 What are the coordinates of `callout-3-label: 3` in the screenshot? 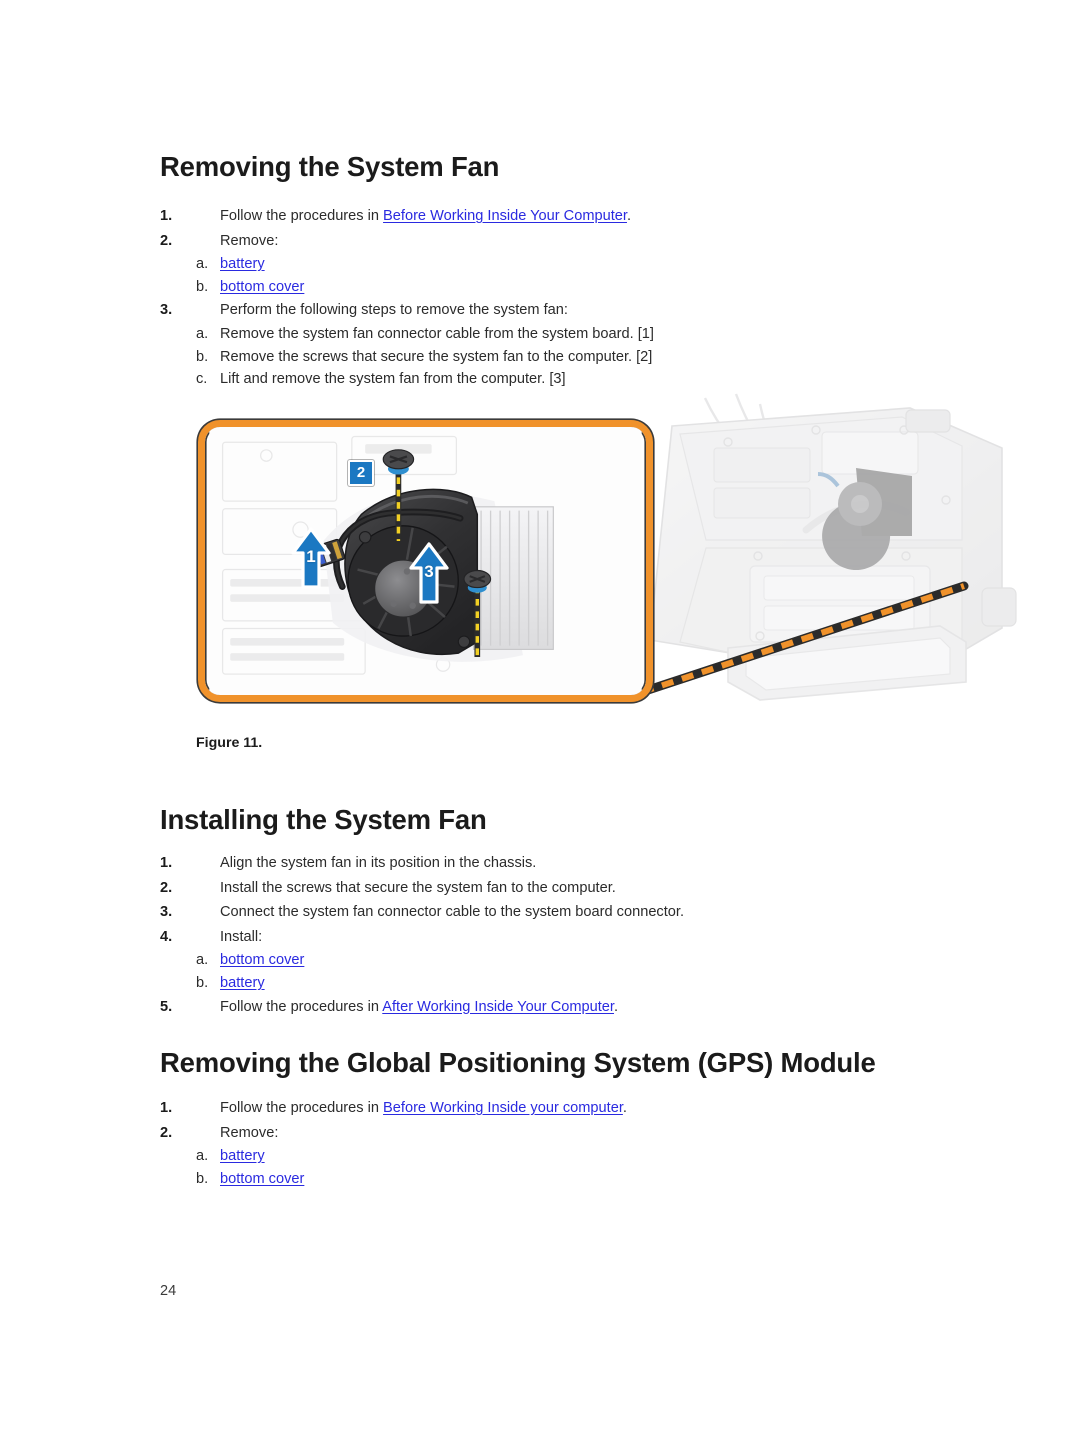 It's located at (429, 571).